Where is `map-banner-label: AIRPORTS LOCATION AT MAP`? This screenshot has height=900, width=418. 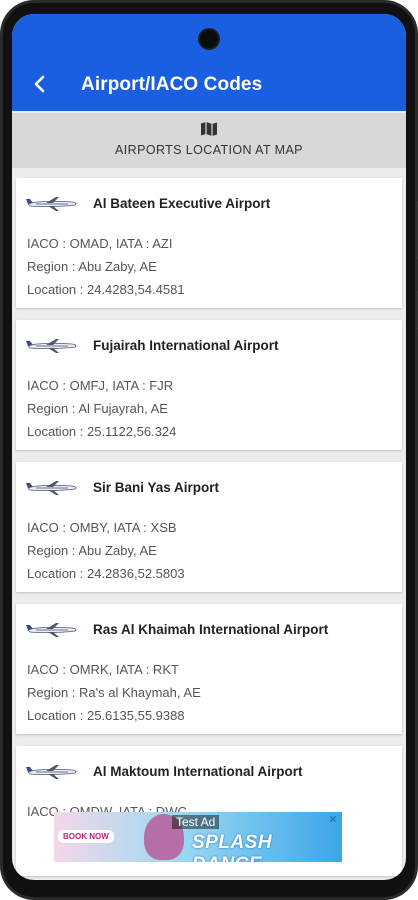 map-banner-label: AIRPORTS LOCATION AT MAP is located at coordinates (209, 150).